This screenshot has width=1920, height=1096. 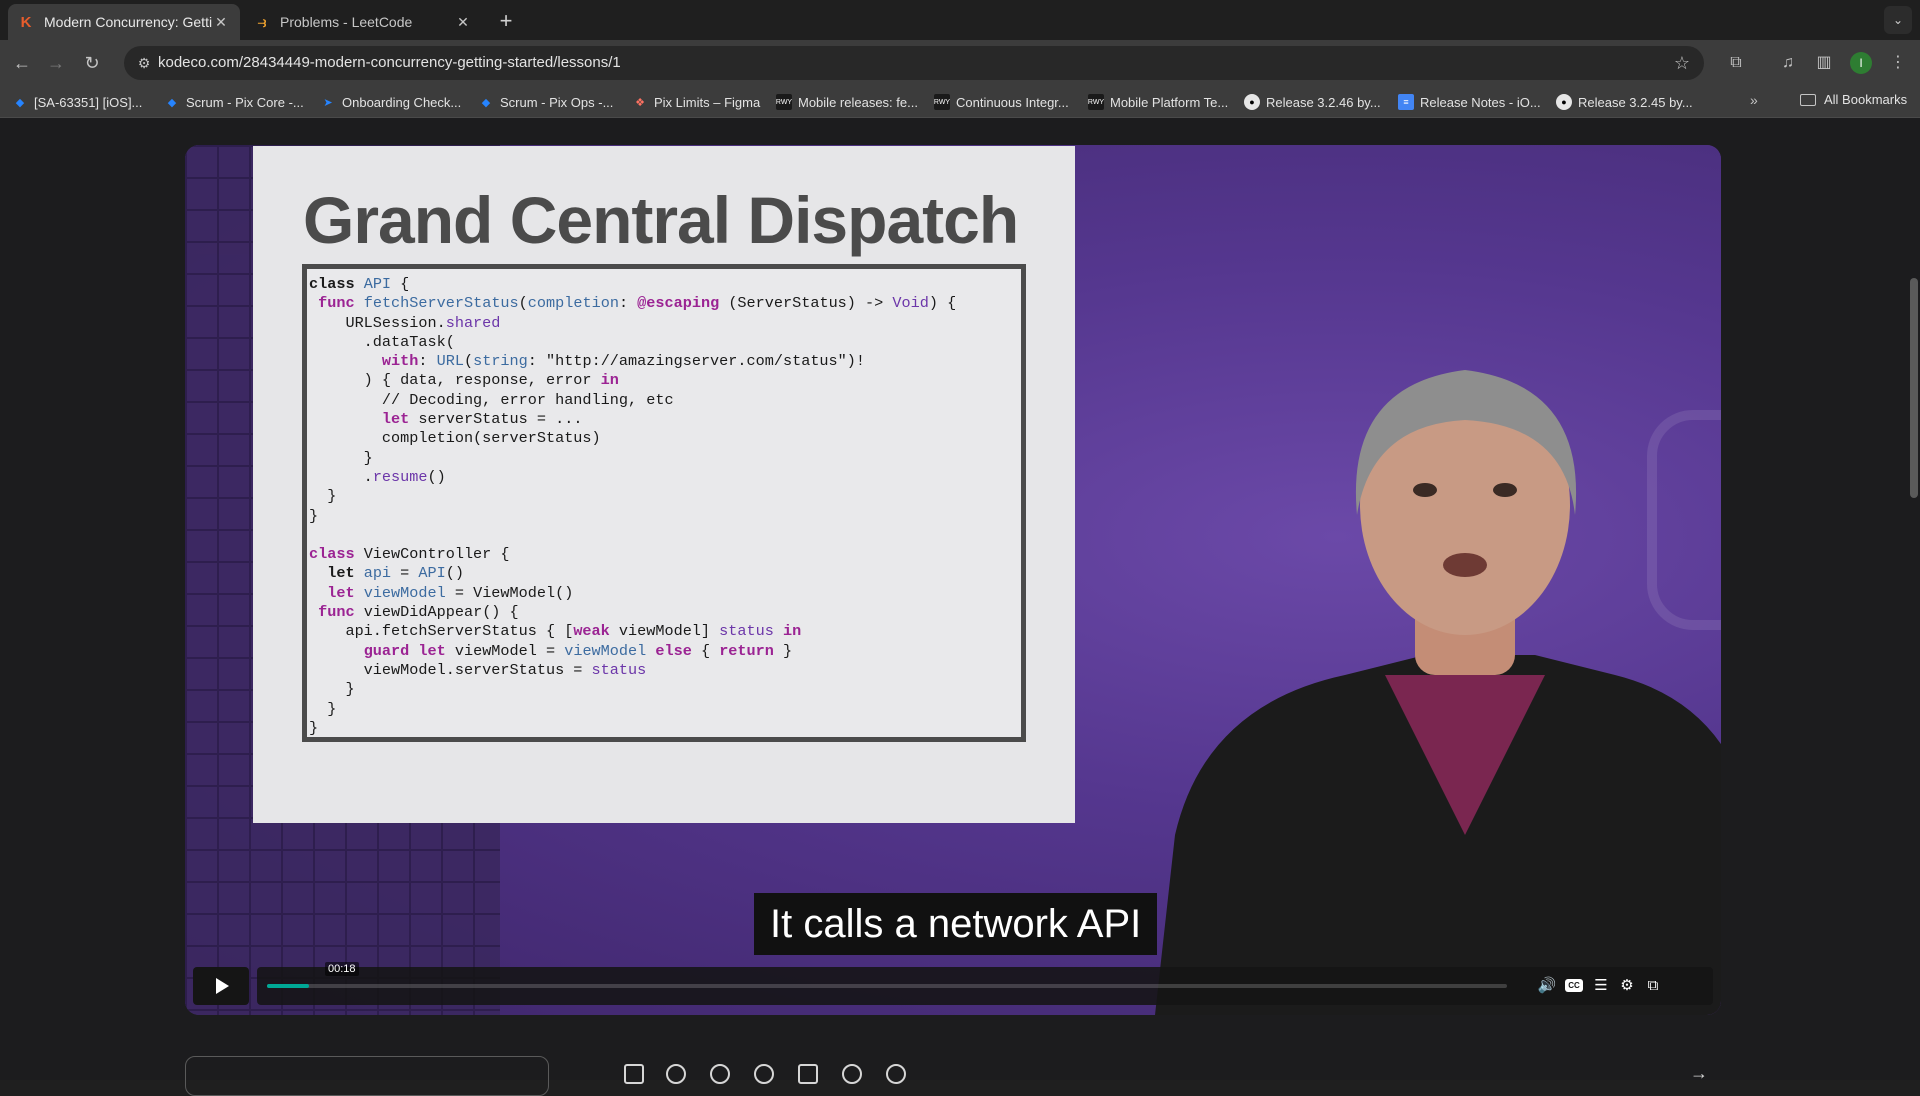 I want to click on tab-kodeco: K Modern Concurrency: Getting ✕, so click(x=124, y=22).